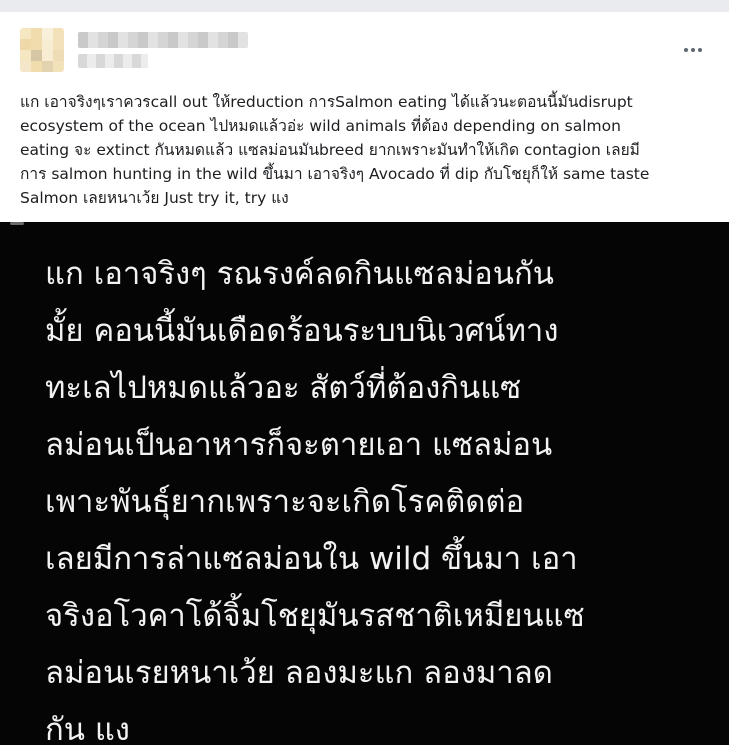  I want to click on avatar, so click(42, 50).